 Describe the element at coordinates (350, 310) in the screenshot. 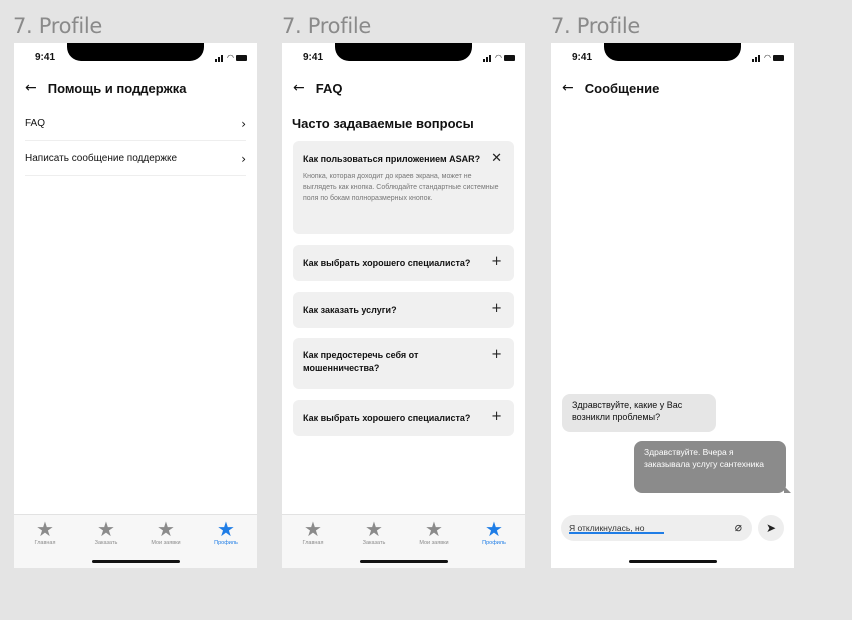

I see `faq-question: Как заказать услуги?` at that location.